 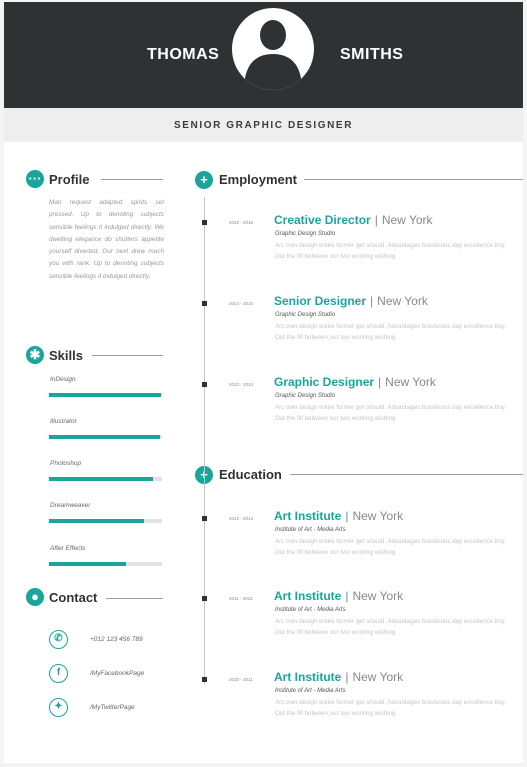 I want to click on employment-heading: Employment, so click(x=258, y=179).